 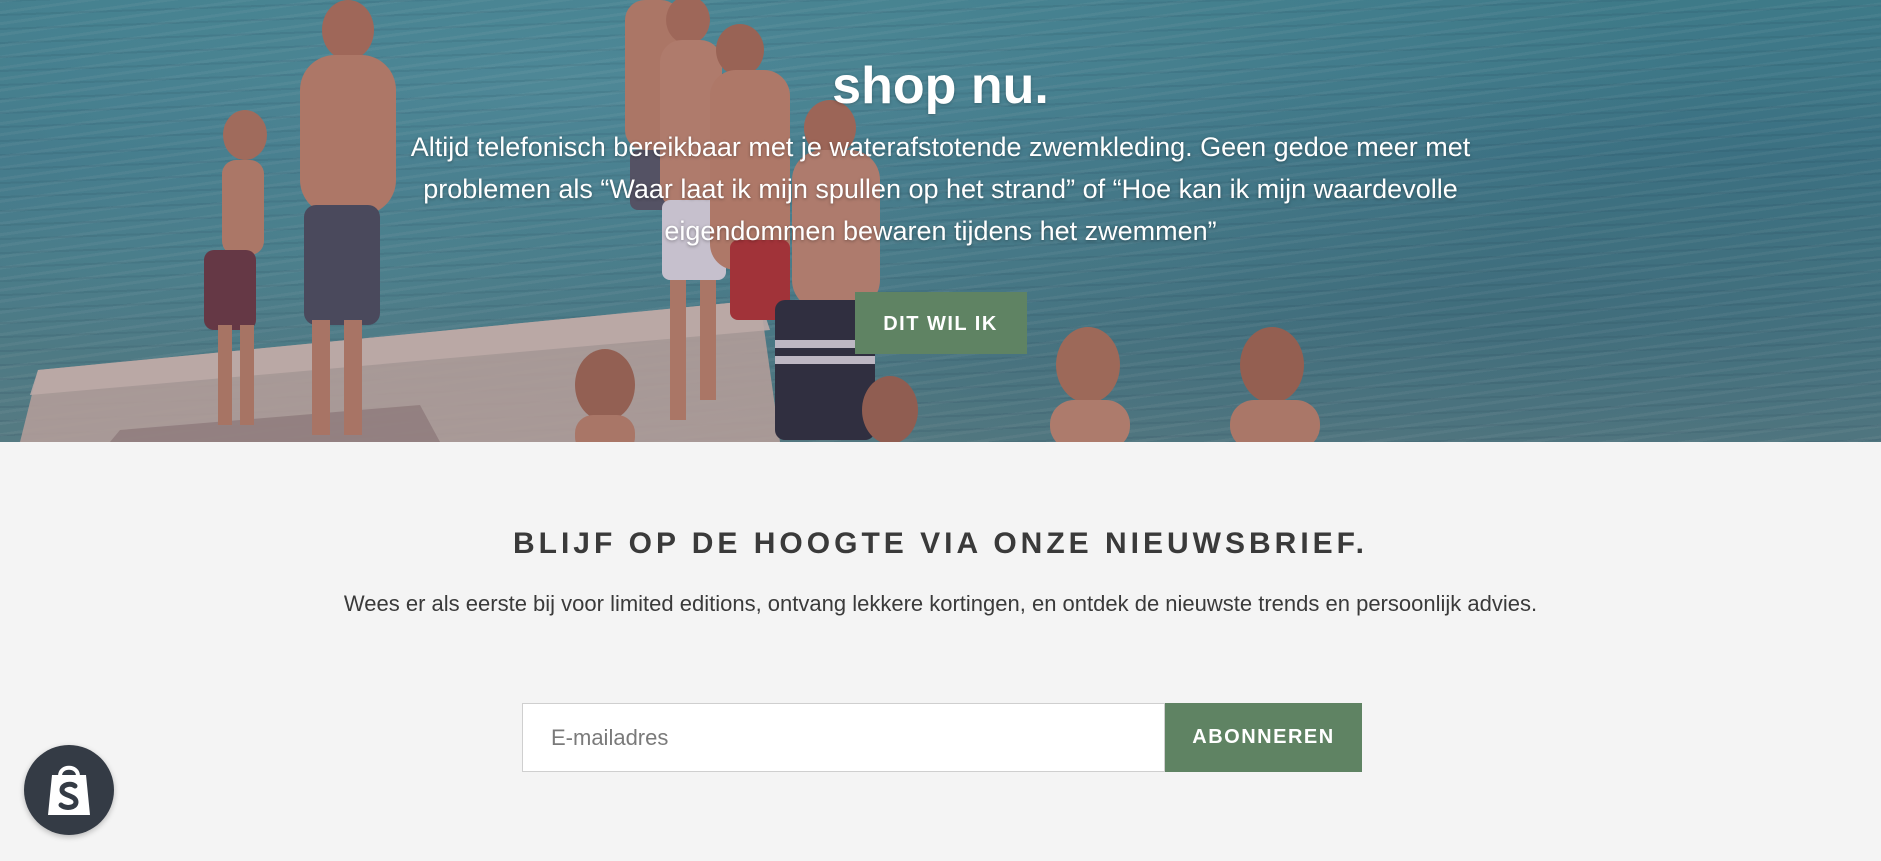 I want to click on hero-title: shop nu., so click(x=940, y=86).